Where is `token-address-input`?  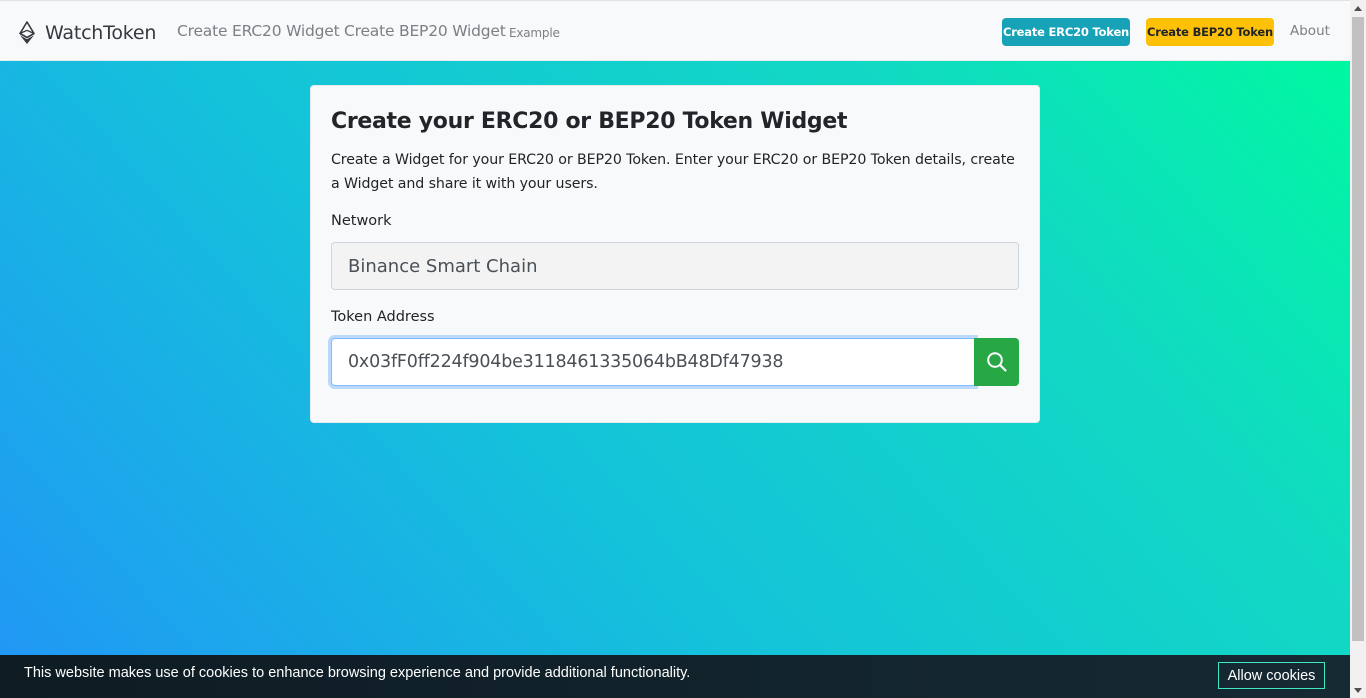 token-address-input is located at coordinates (653, 362).